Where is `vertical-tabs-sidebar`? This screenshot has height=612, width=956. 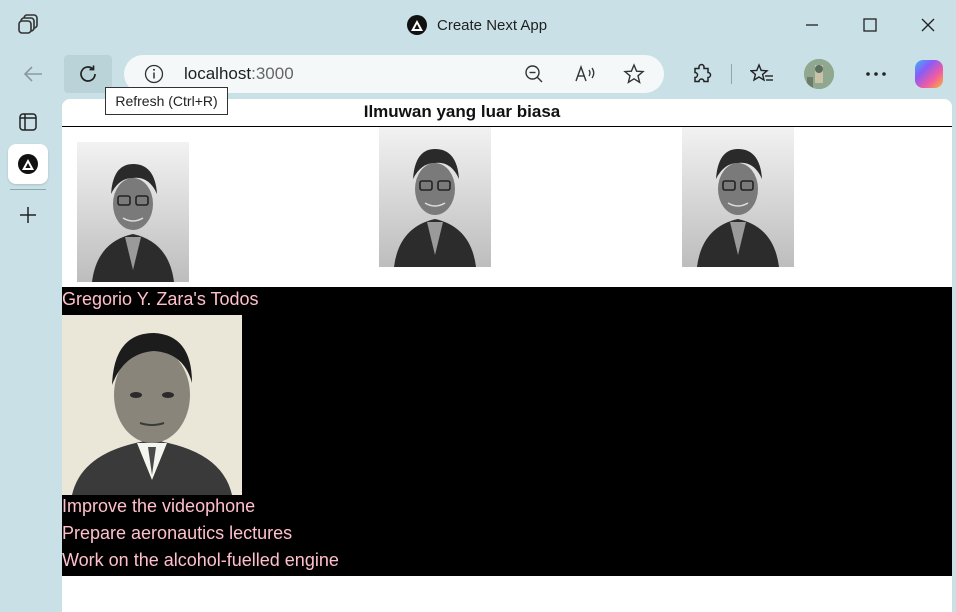 vertical-tabs-sidebar is located at coordinates (28, 355).